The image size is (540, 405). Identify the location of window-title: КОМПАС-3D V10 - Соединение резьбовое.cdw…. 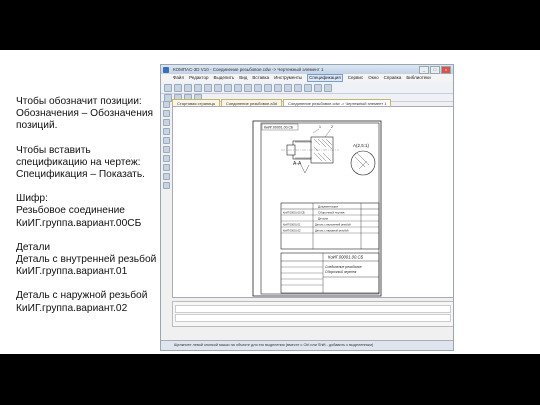
(248, 69).